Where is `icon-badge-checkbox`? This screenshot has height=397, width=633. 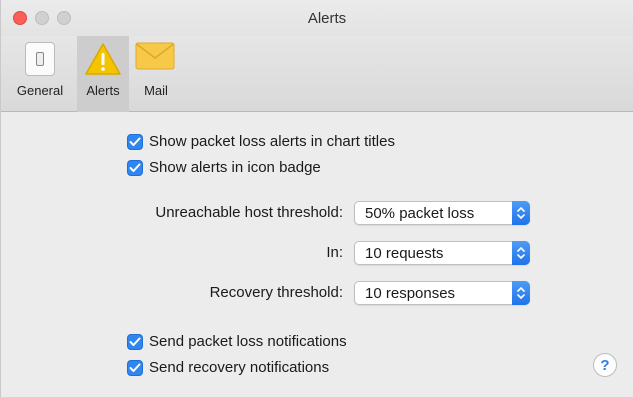 icon-badge-checkbox is located at coordinates (135, 167).